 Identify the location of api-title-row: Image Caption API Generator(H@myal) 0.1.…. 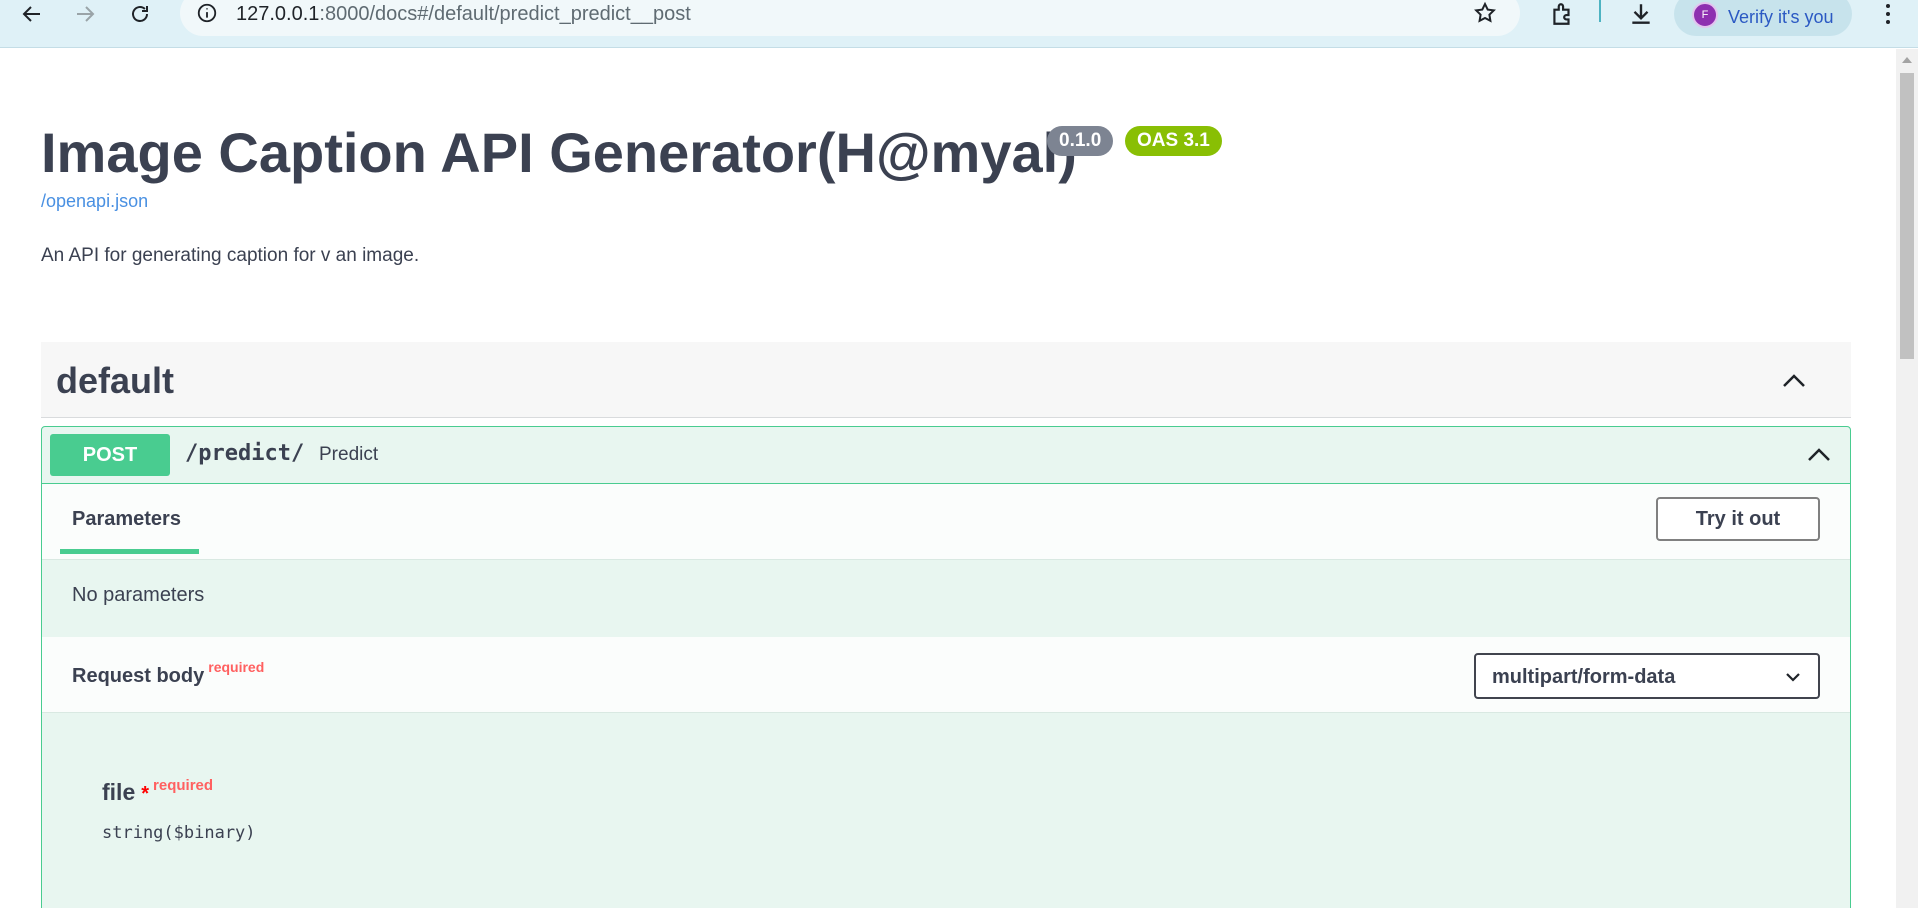
(631, 152).